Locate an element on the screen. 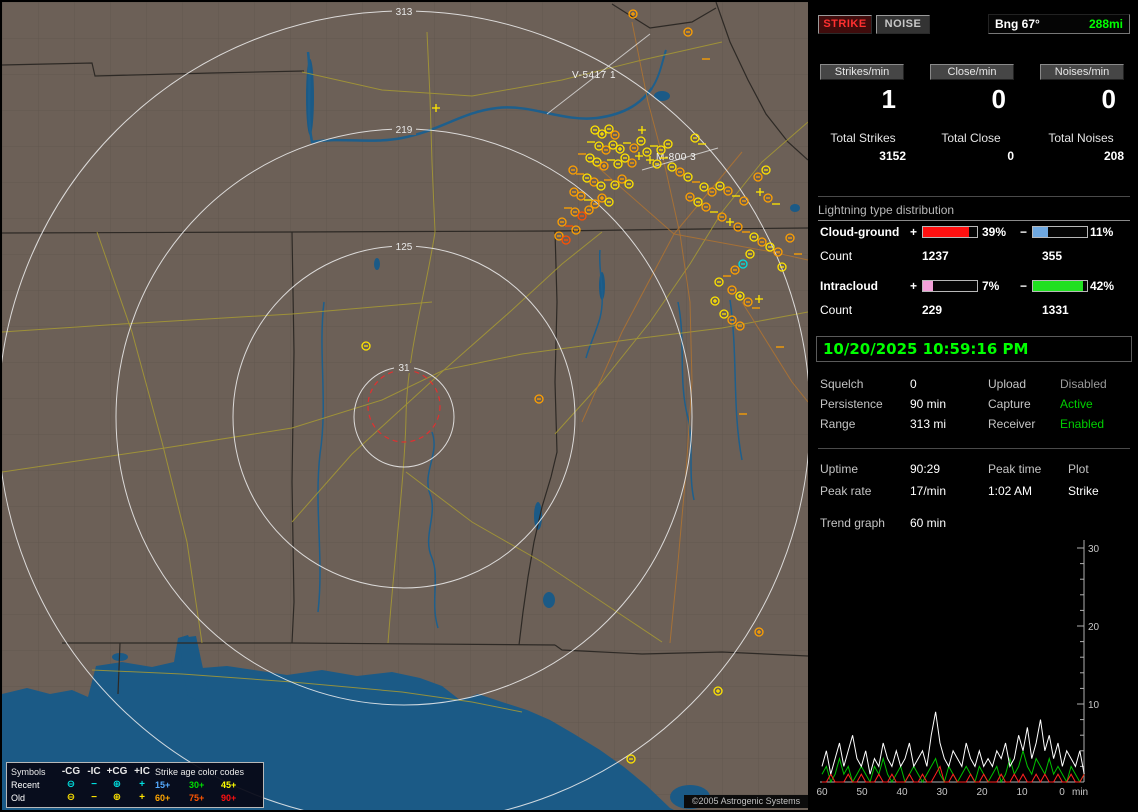  ring-label-219: 219 is located at coordinates (404, 130).